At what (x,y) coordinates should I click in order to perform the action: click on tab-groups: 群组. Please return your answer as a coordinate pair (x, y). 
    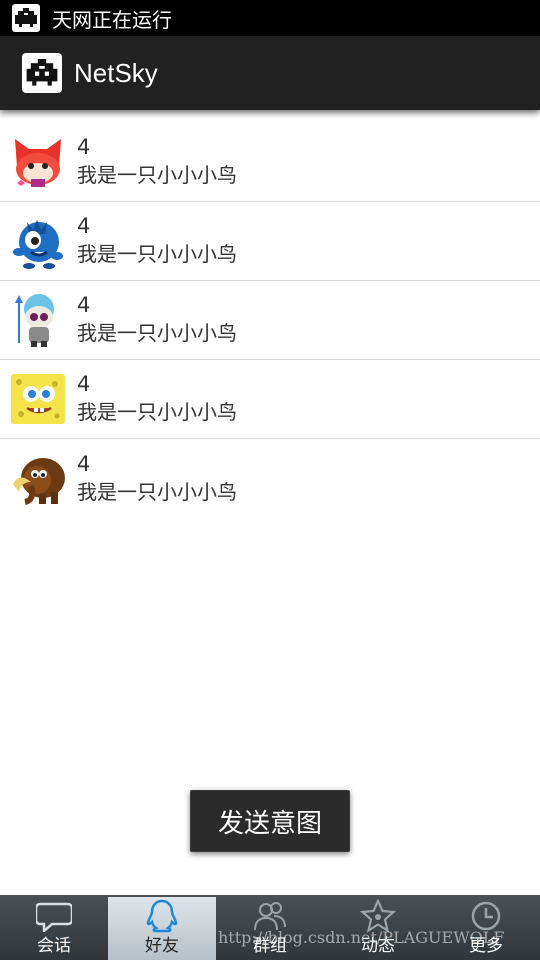
    Looking at the image, I should click on (270, 927).